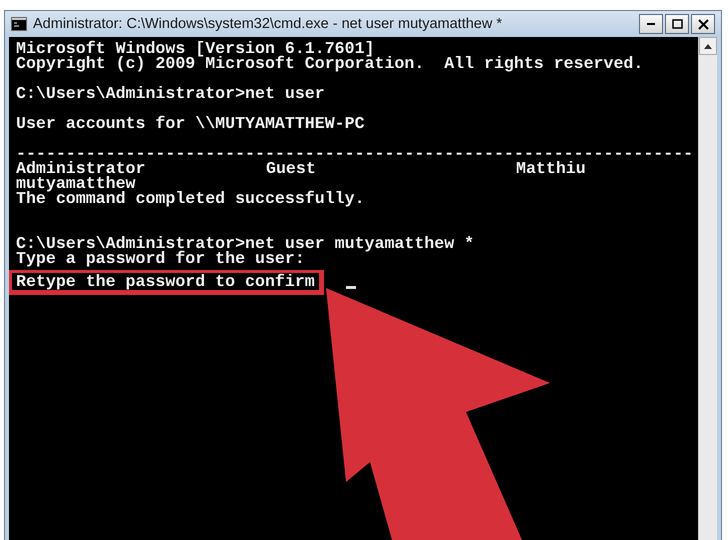 This screenshot has width=728, height=540. I want to click on console-line: The command completed successfully., so click(190, 198).